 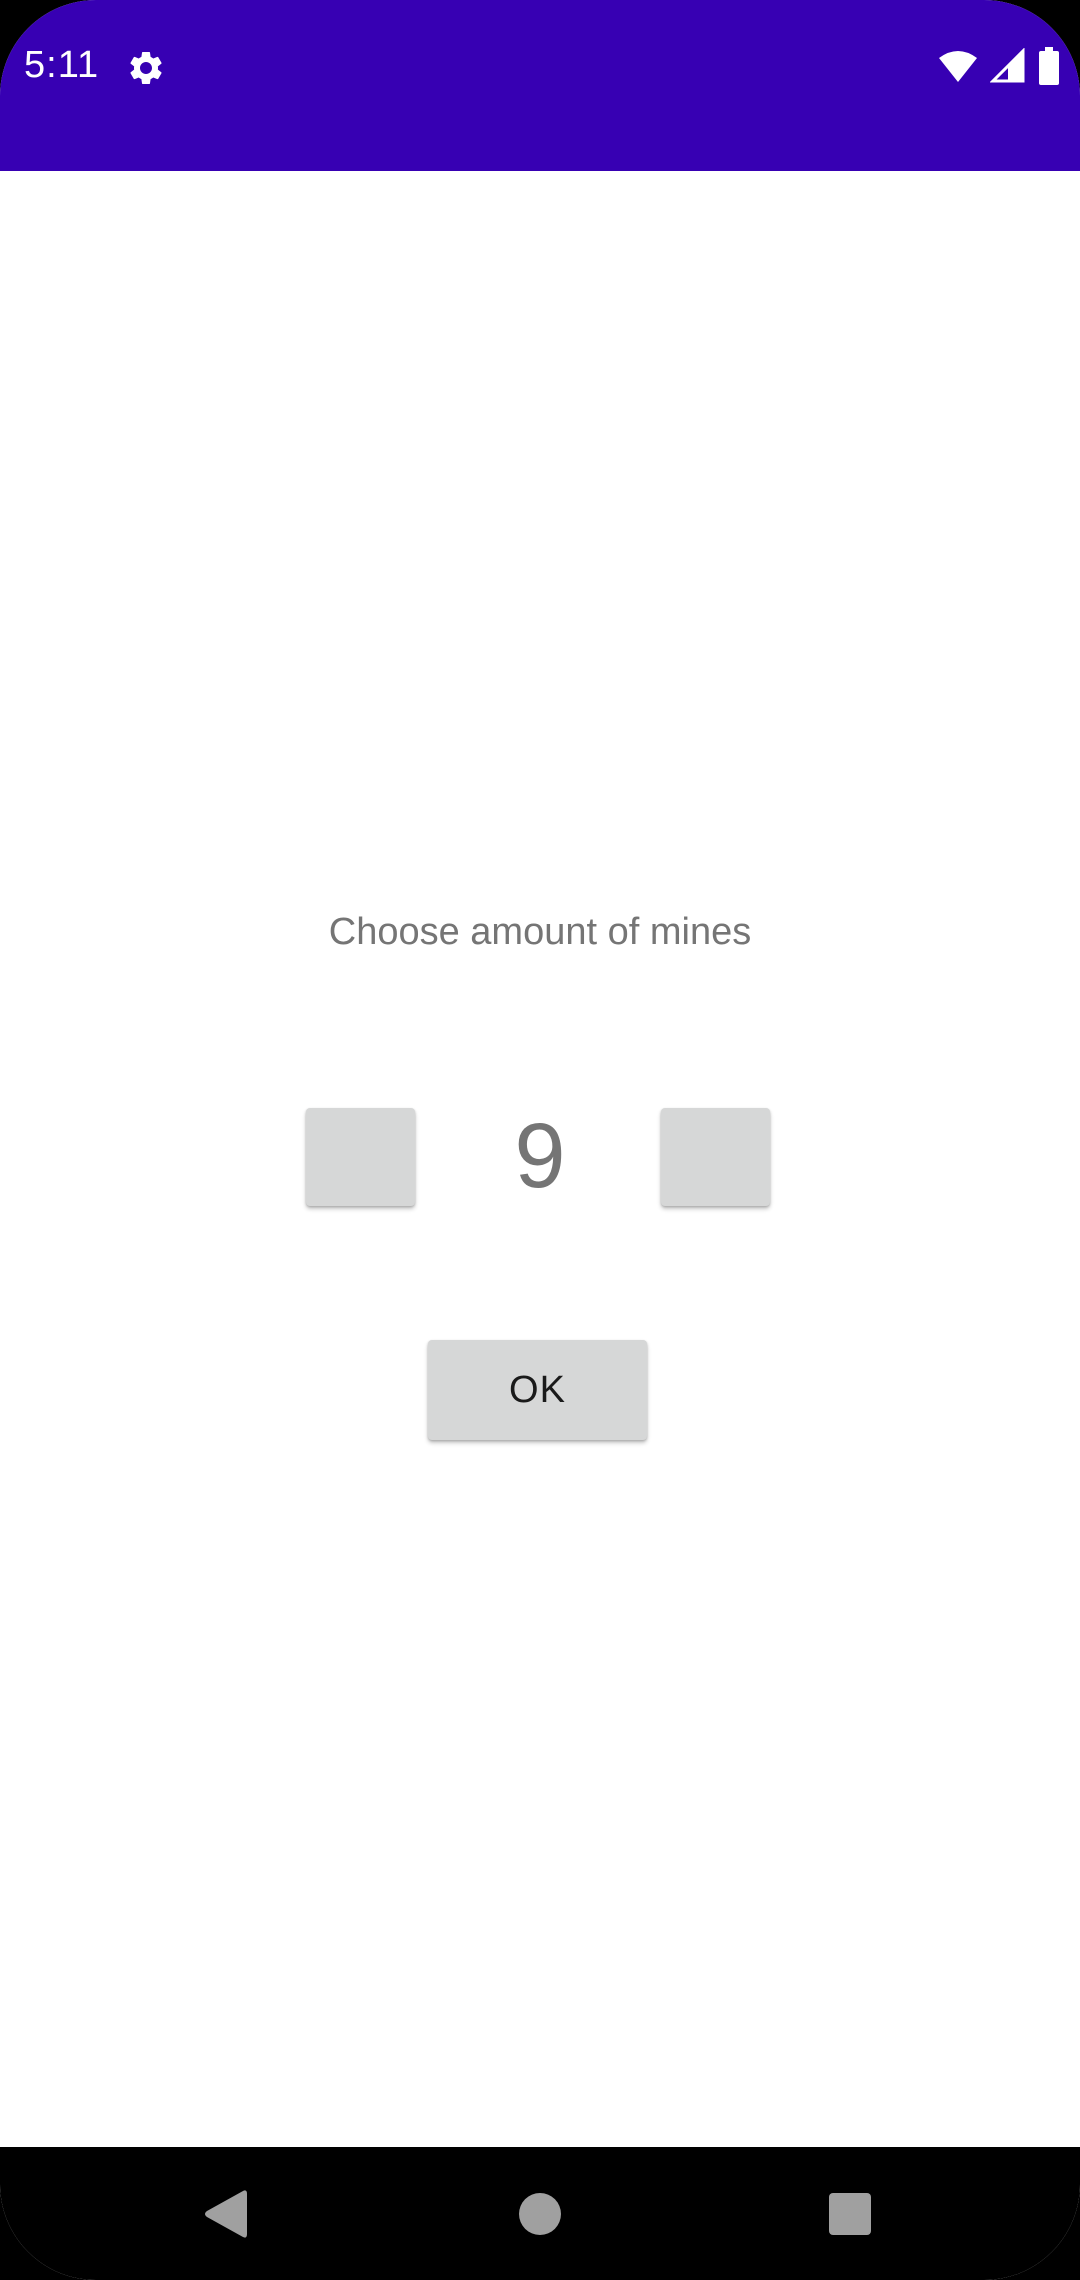 I want to click on mine-count-value: 9, so click(x=540, y=1156).